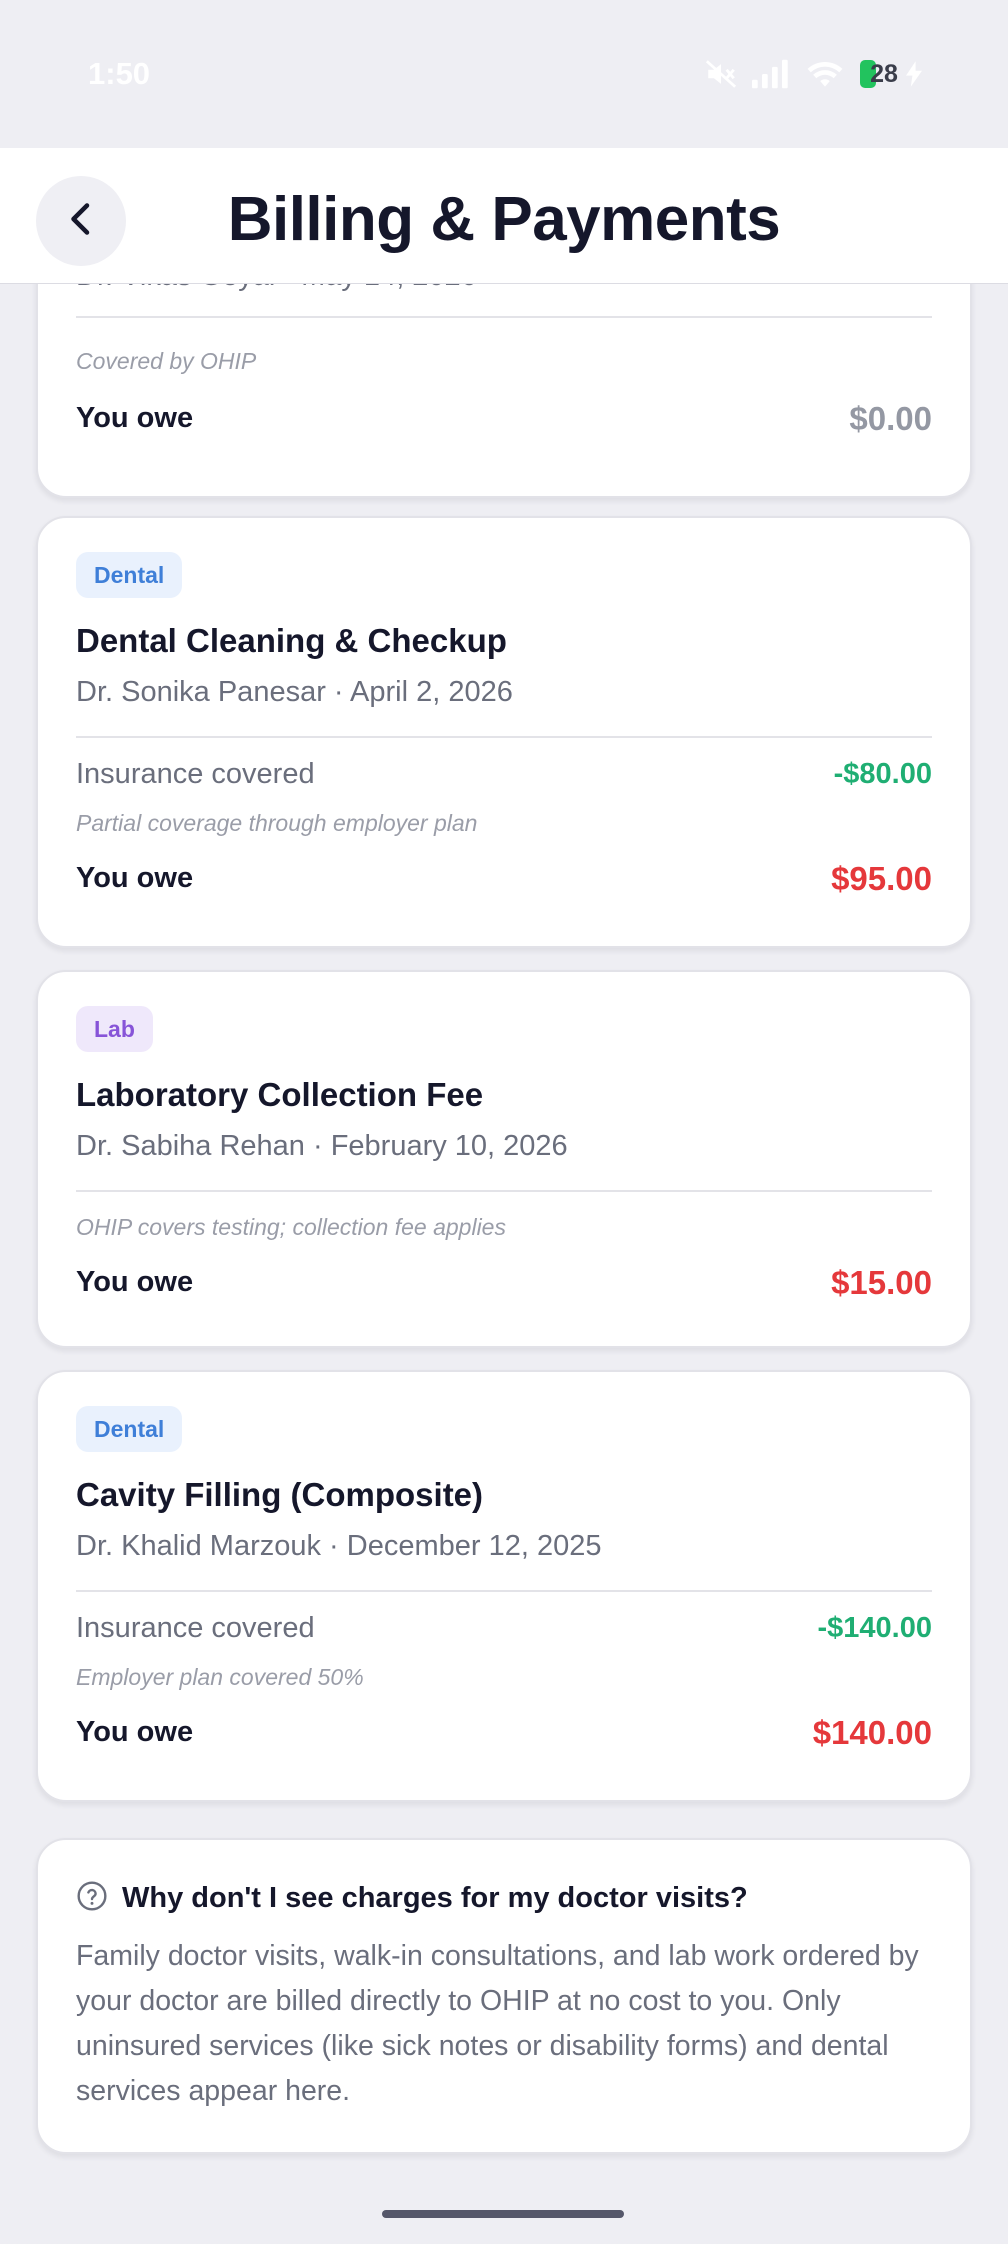 The width and height of the screenshot is (1008, 2244). What do you see at coordinates (884, 74) in the screenshot?
I see `battery-level: 28` at bounding box center [884, 74].